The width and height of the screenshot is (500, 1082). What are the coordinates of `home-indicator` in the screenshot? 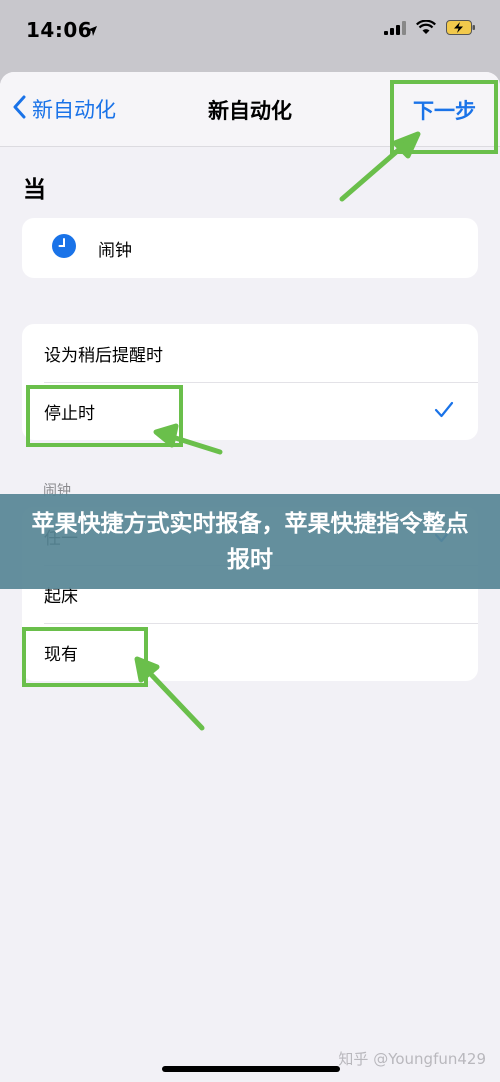 It's located at (251, 1069).